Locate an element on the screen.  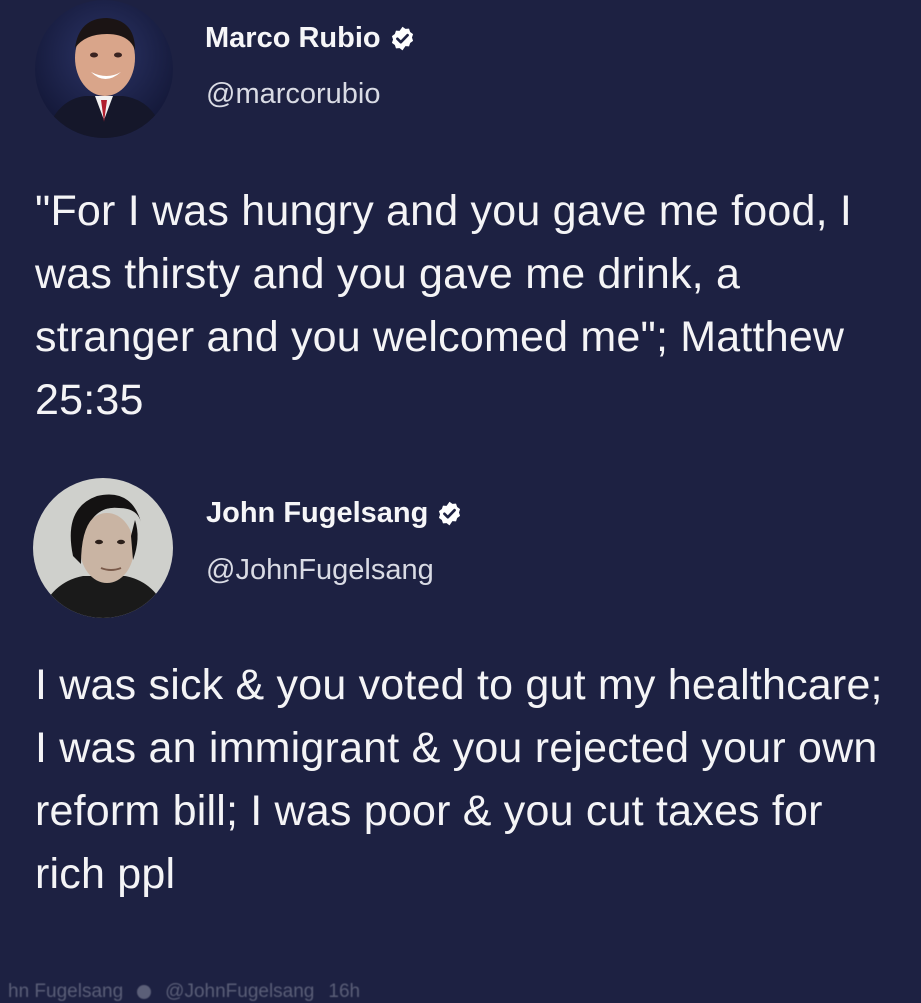
author-display-name: Marco Rubio is located at coordinates (293, 38).